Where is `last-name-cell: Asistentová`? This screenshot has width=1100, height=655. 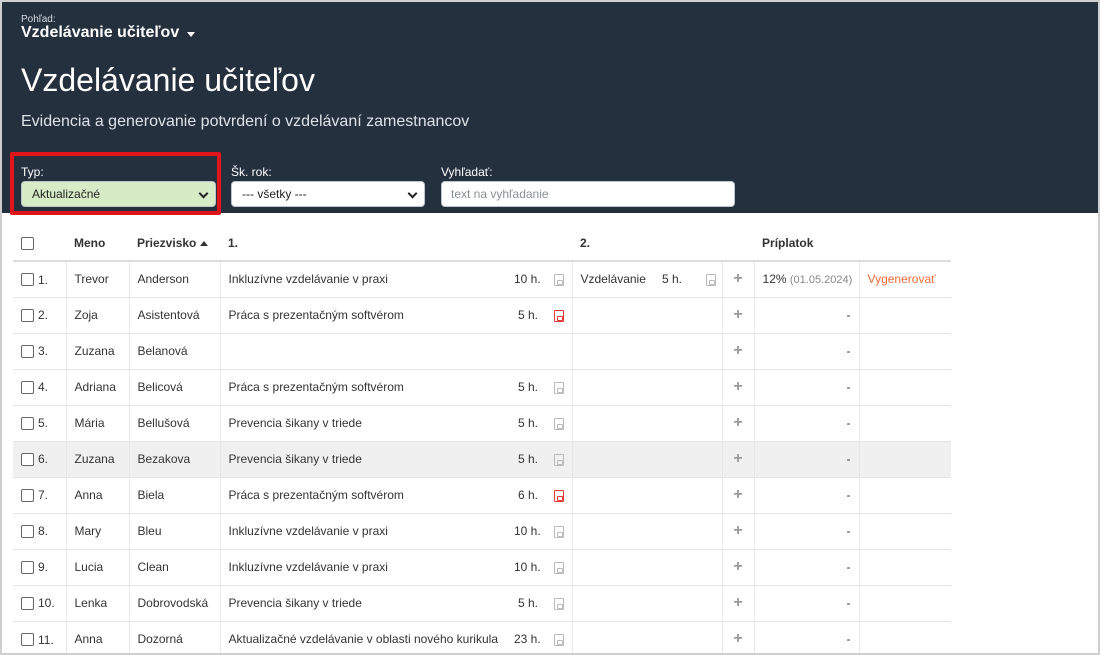
last-name-cell: Asistentová is located at coordinates (174, 314).